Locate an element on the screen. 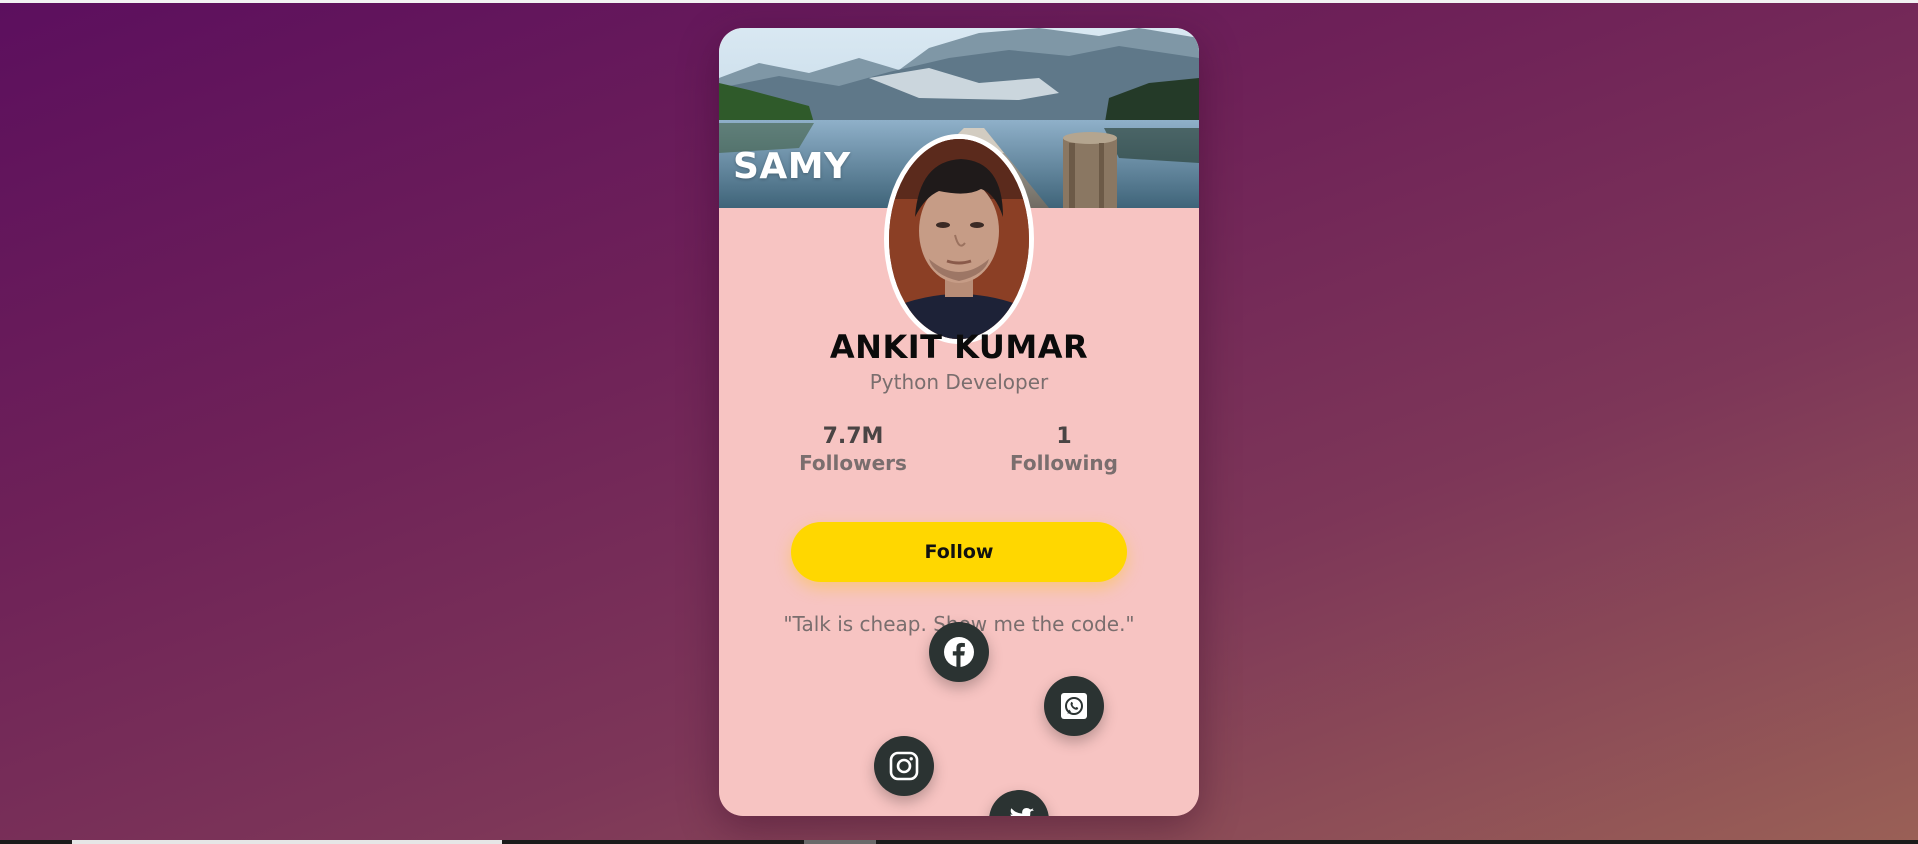  whatsapp-icon is located at coordinates (1074, 706).